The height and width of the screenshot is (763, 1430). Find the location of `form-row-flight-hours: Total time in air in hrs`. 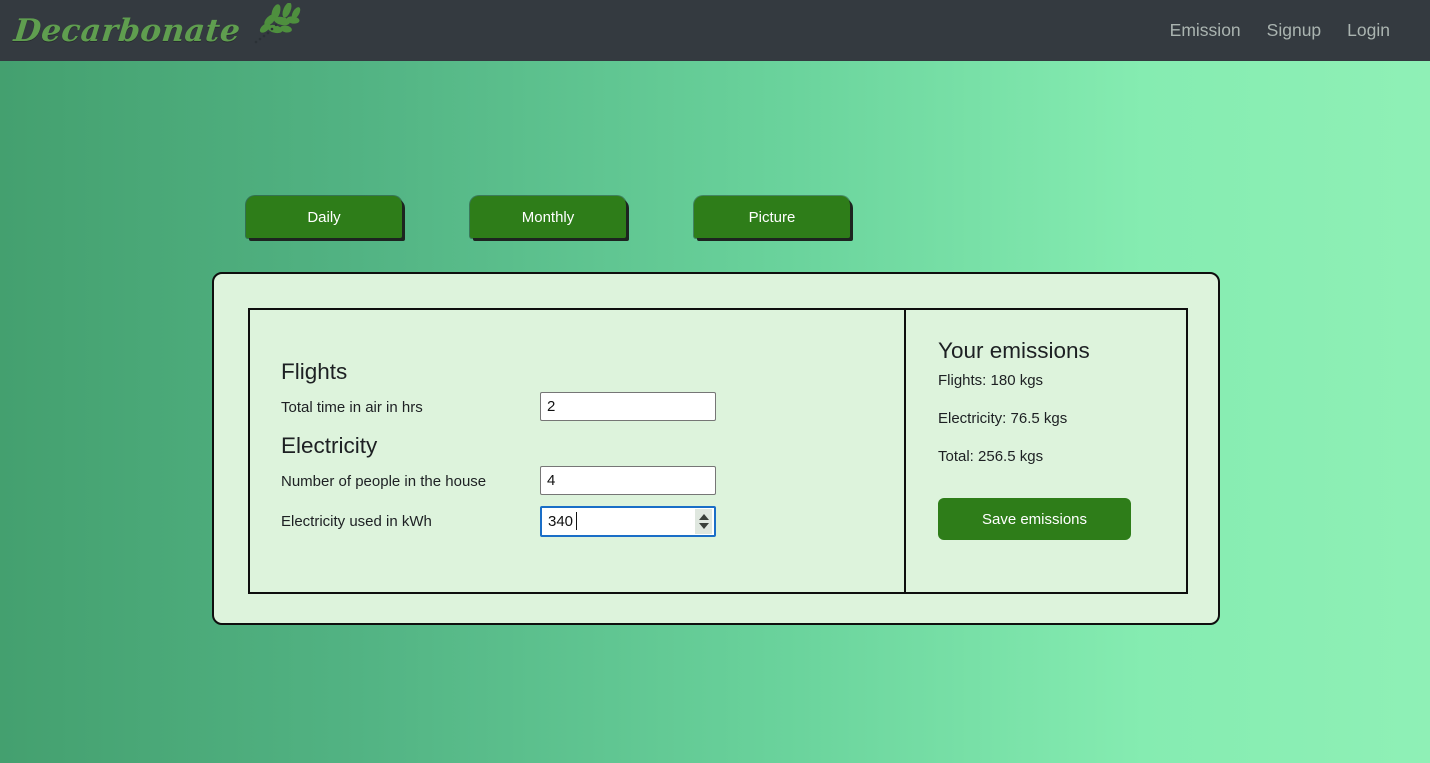

form-row-flight-hours: Total time in air in hrs is located at coordinates (573, 407).